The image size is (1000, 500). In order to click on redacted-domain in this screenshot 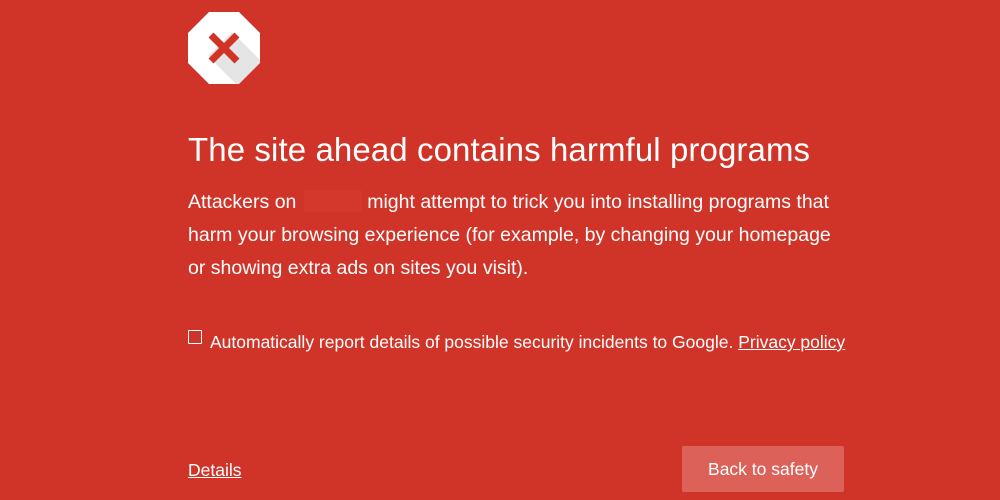, I will do `click(332, 201)`.